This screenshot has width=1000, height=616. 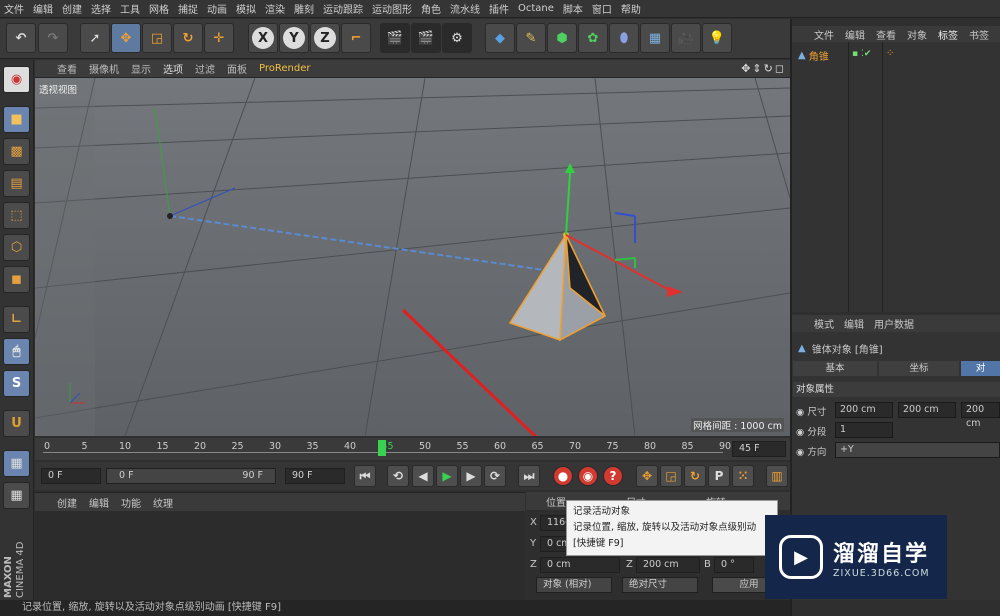 I want to click on menu-render: 渲染, so click(x=275, y=8).